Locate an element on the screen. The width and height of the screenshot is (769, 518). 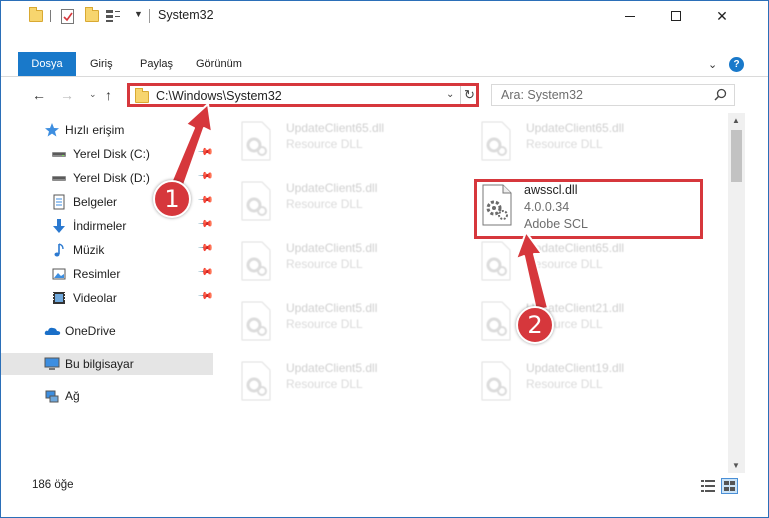
sidebar-item-disk-d: Yerel Disk (D:) 📌 is located at coordinates (107, 178).